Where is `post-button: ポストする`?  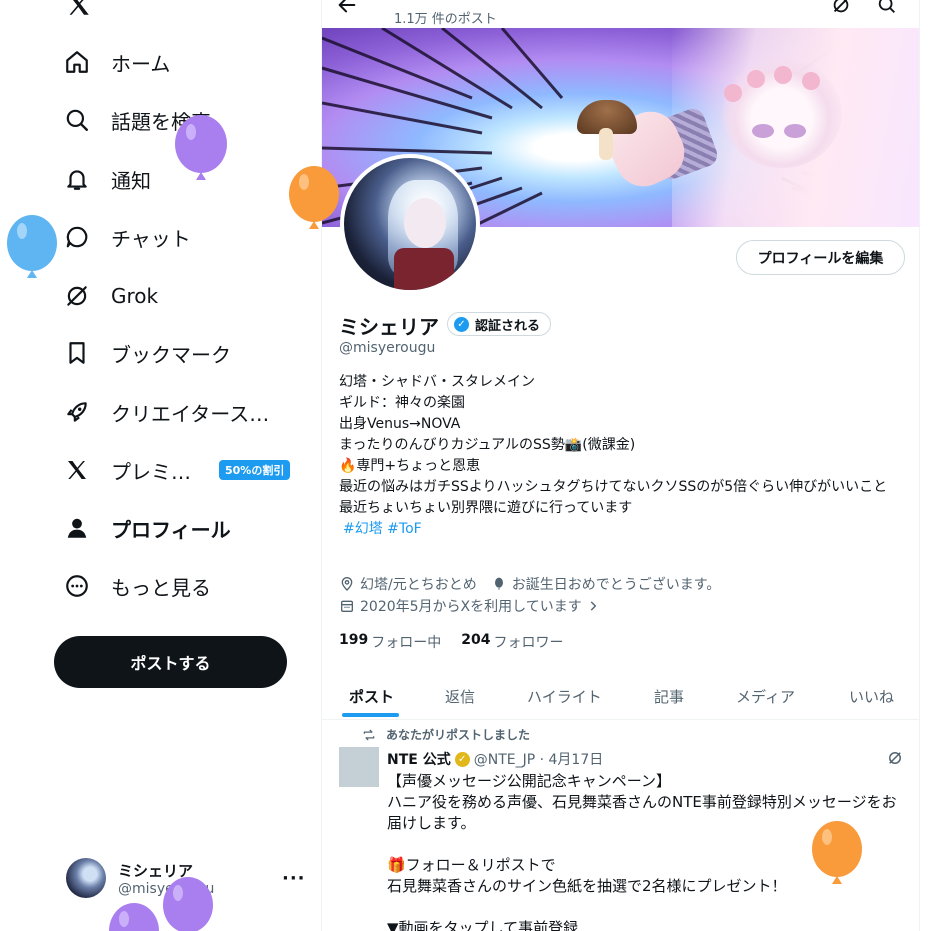 post-button: ポストする is located at coordinates (170, 662).